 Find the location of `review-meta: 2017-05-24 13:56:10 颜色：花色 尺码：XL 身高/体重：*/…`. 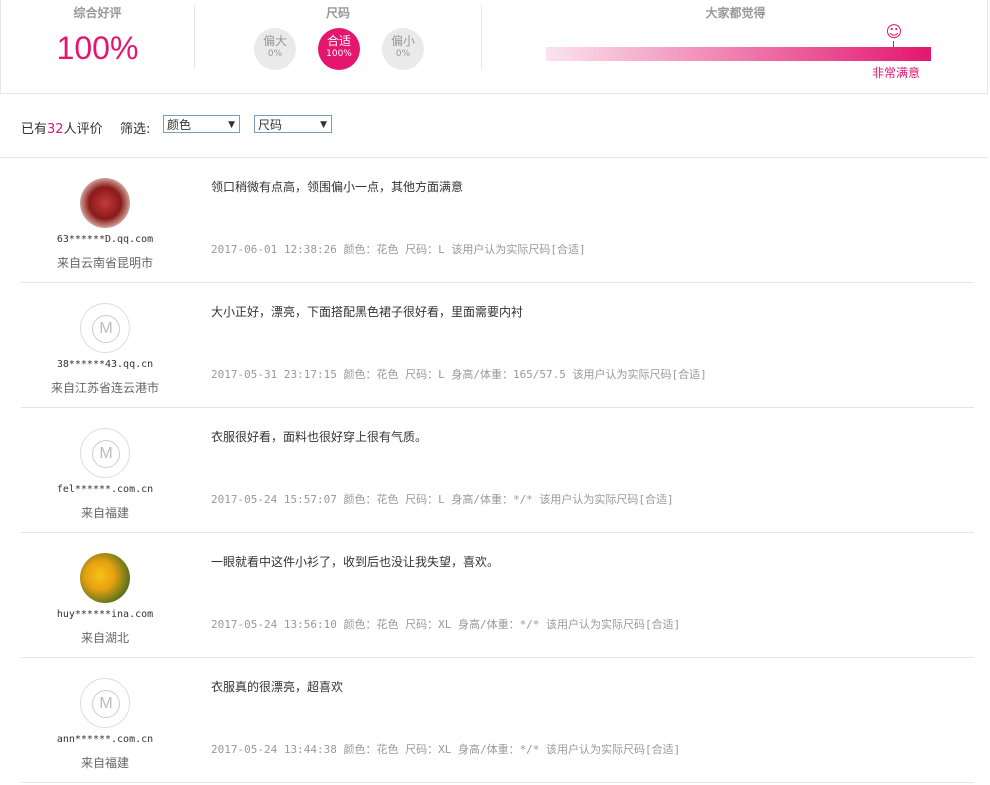

review-meta: 2017-05-24 13:56:10 颜色：花色 尺码：XL 身高/体重：*/… is located at coordinates (446, 624).